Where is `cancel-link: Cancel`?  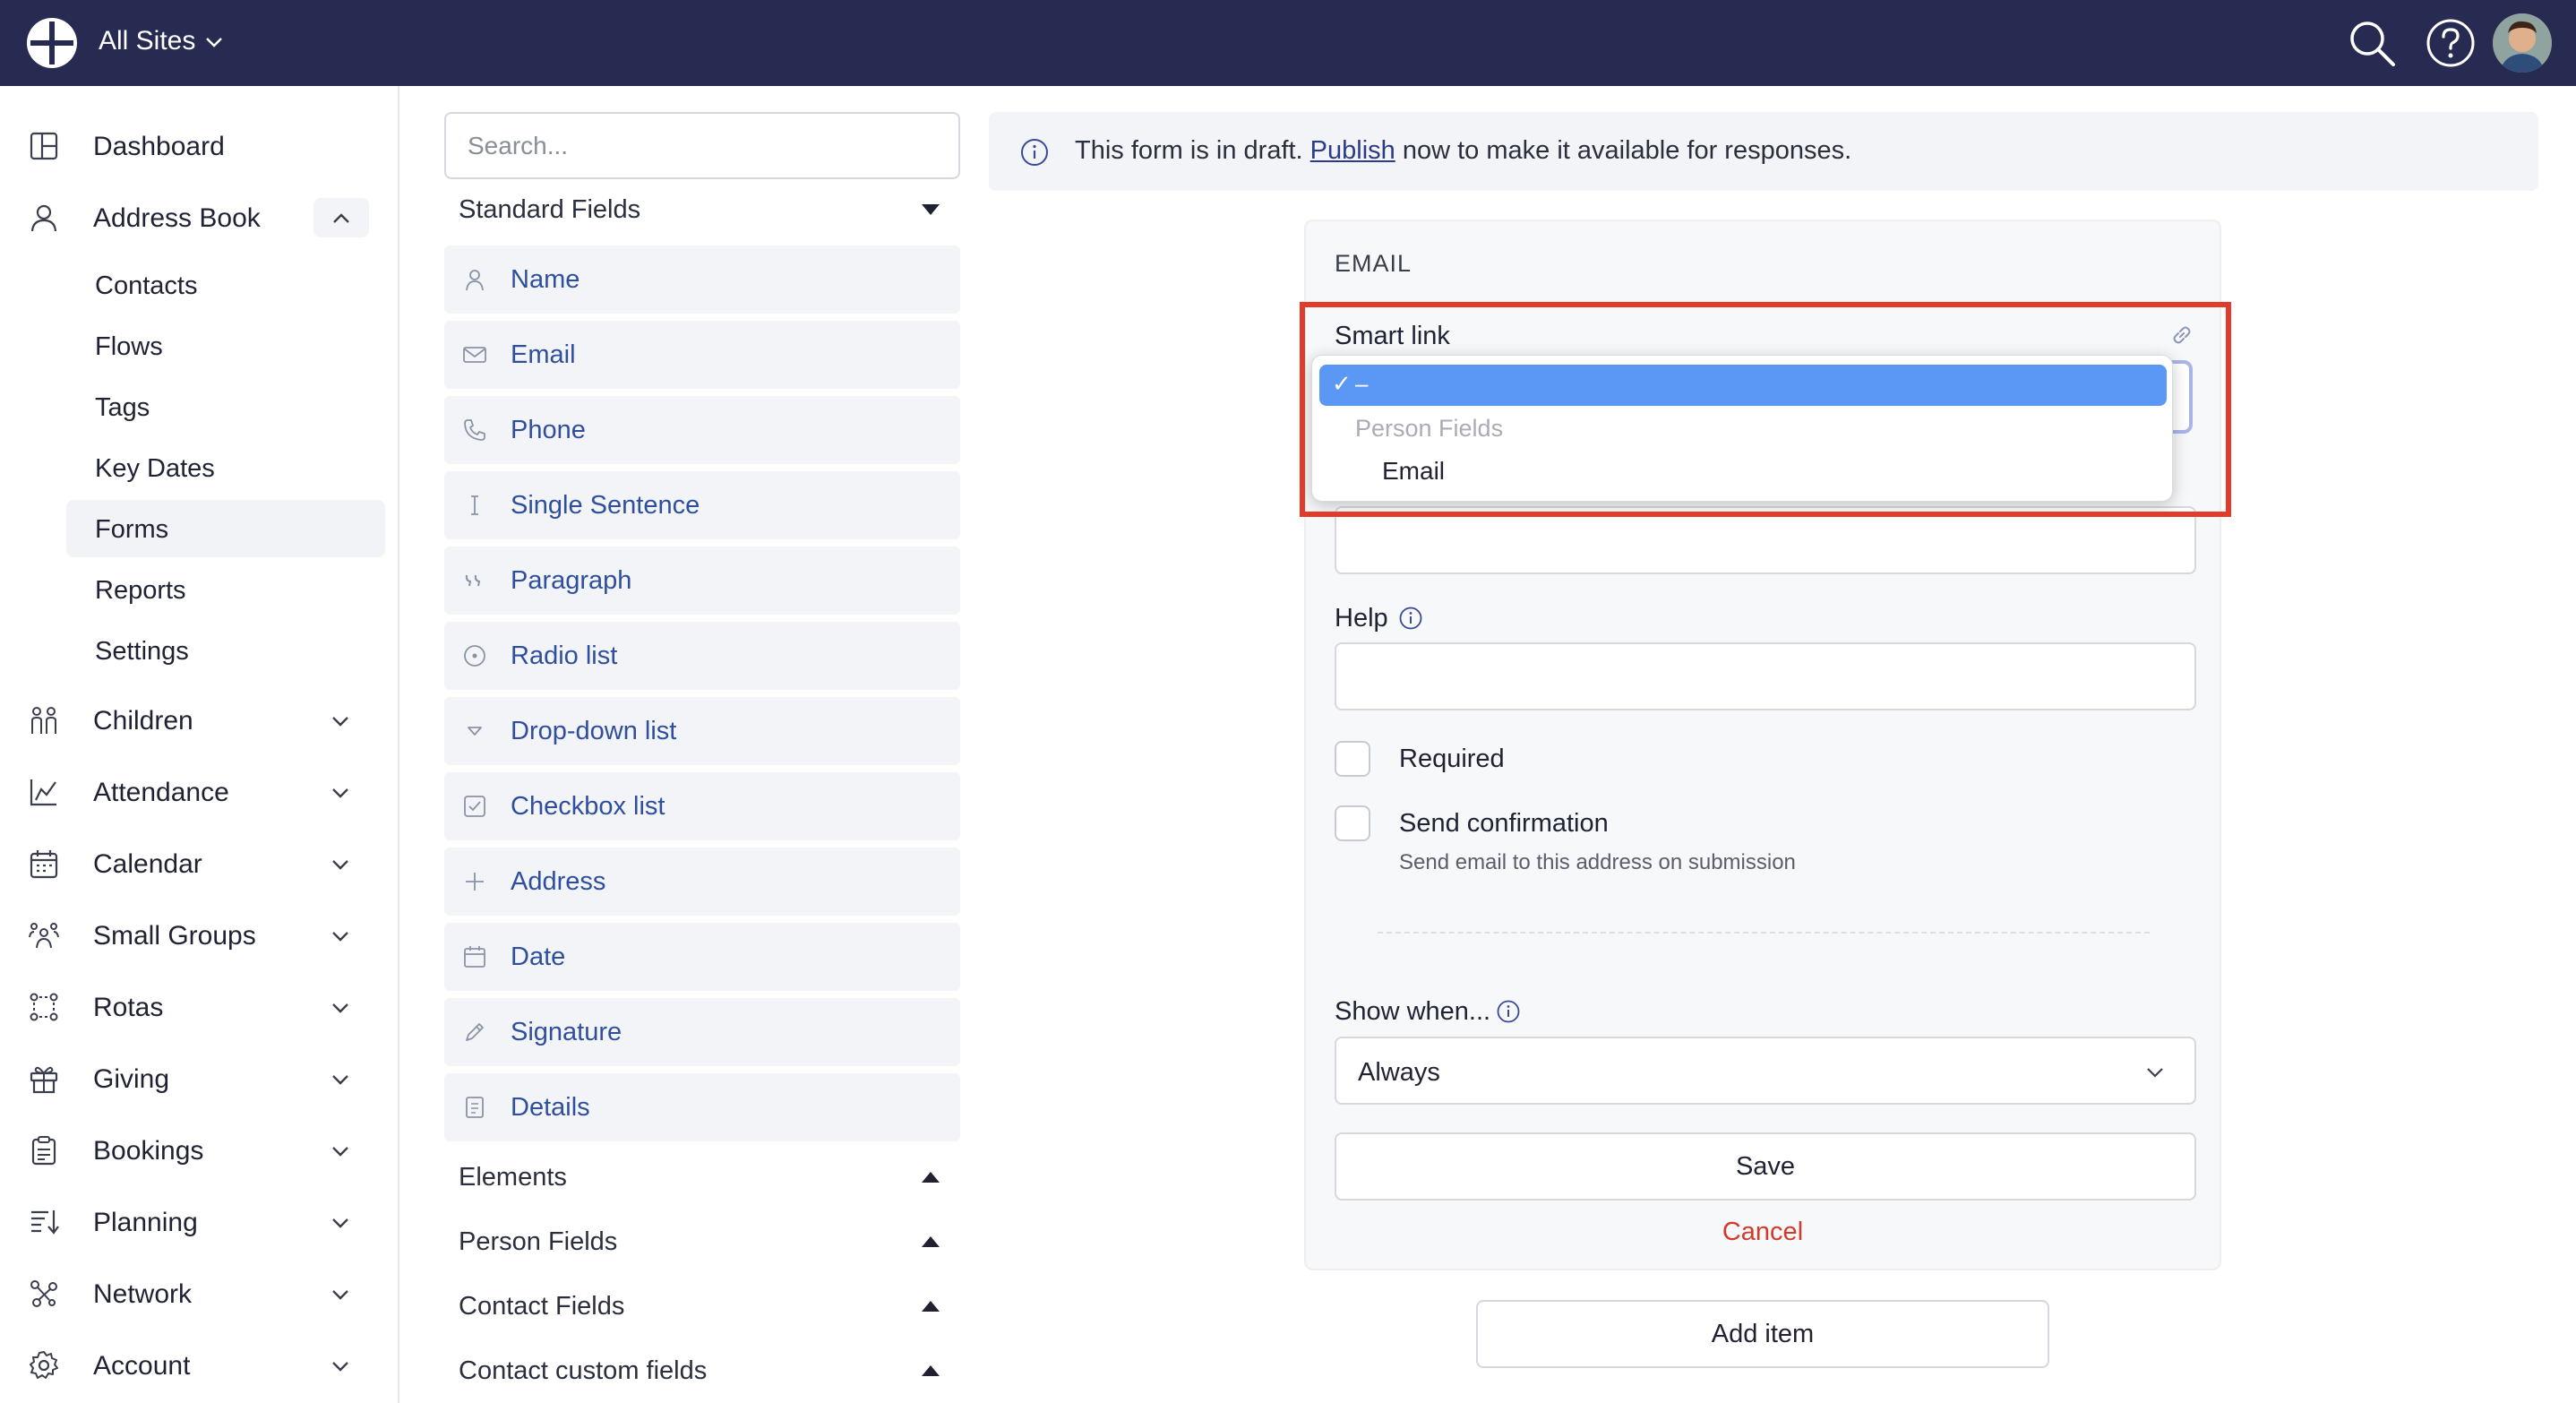 cancel-link: Cancel is located at coordinates (1763, 1232).